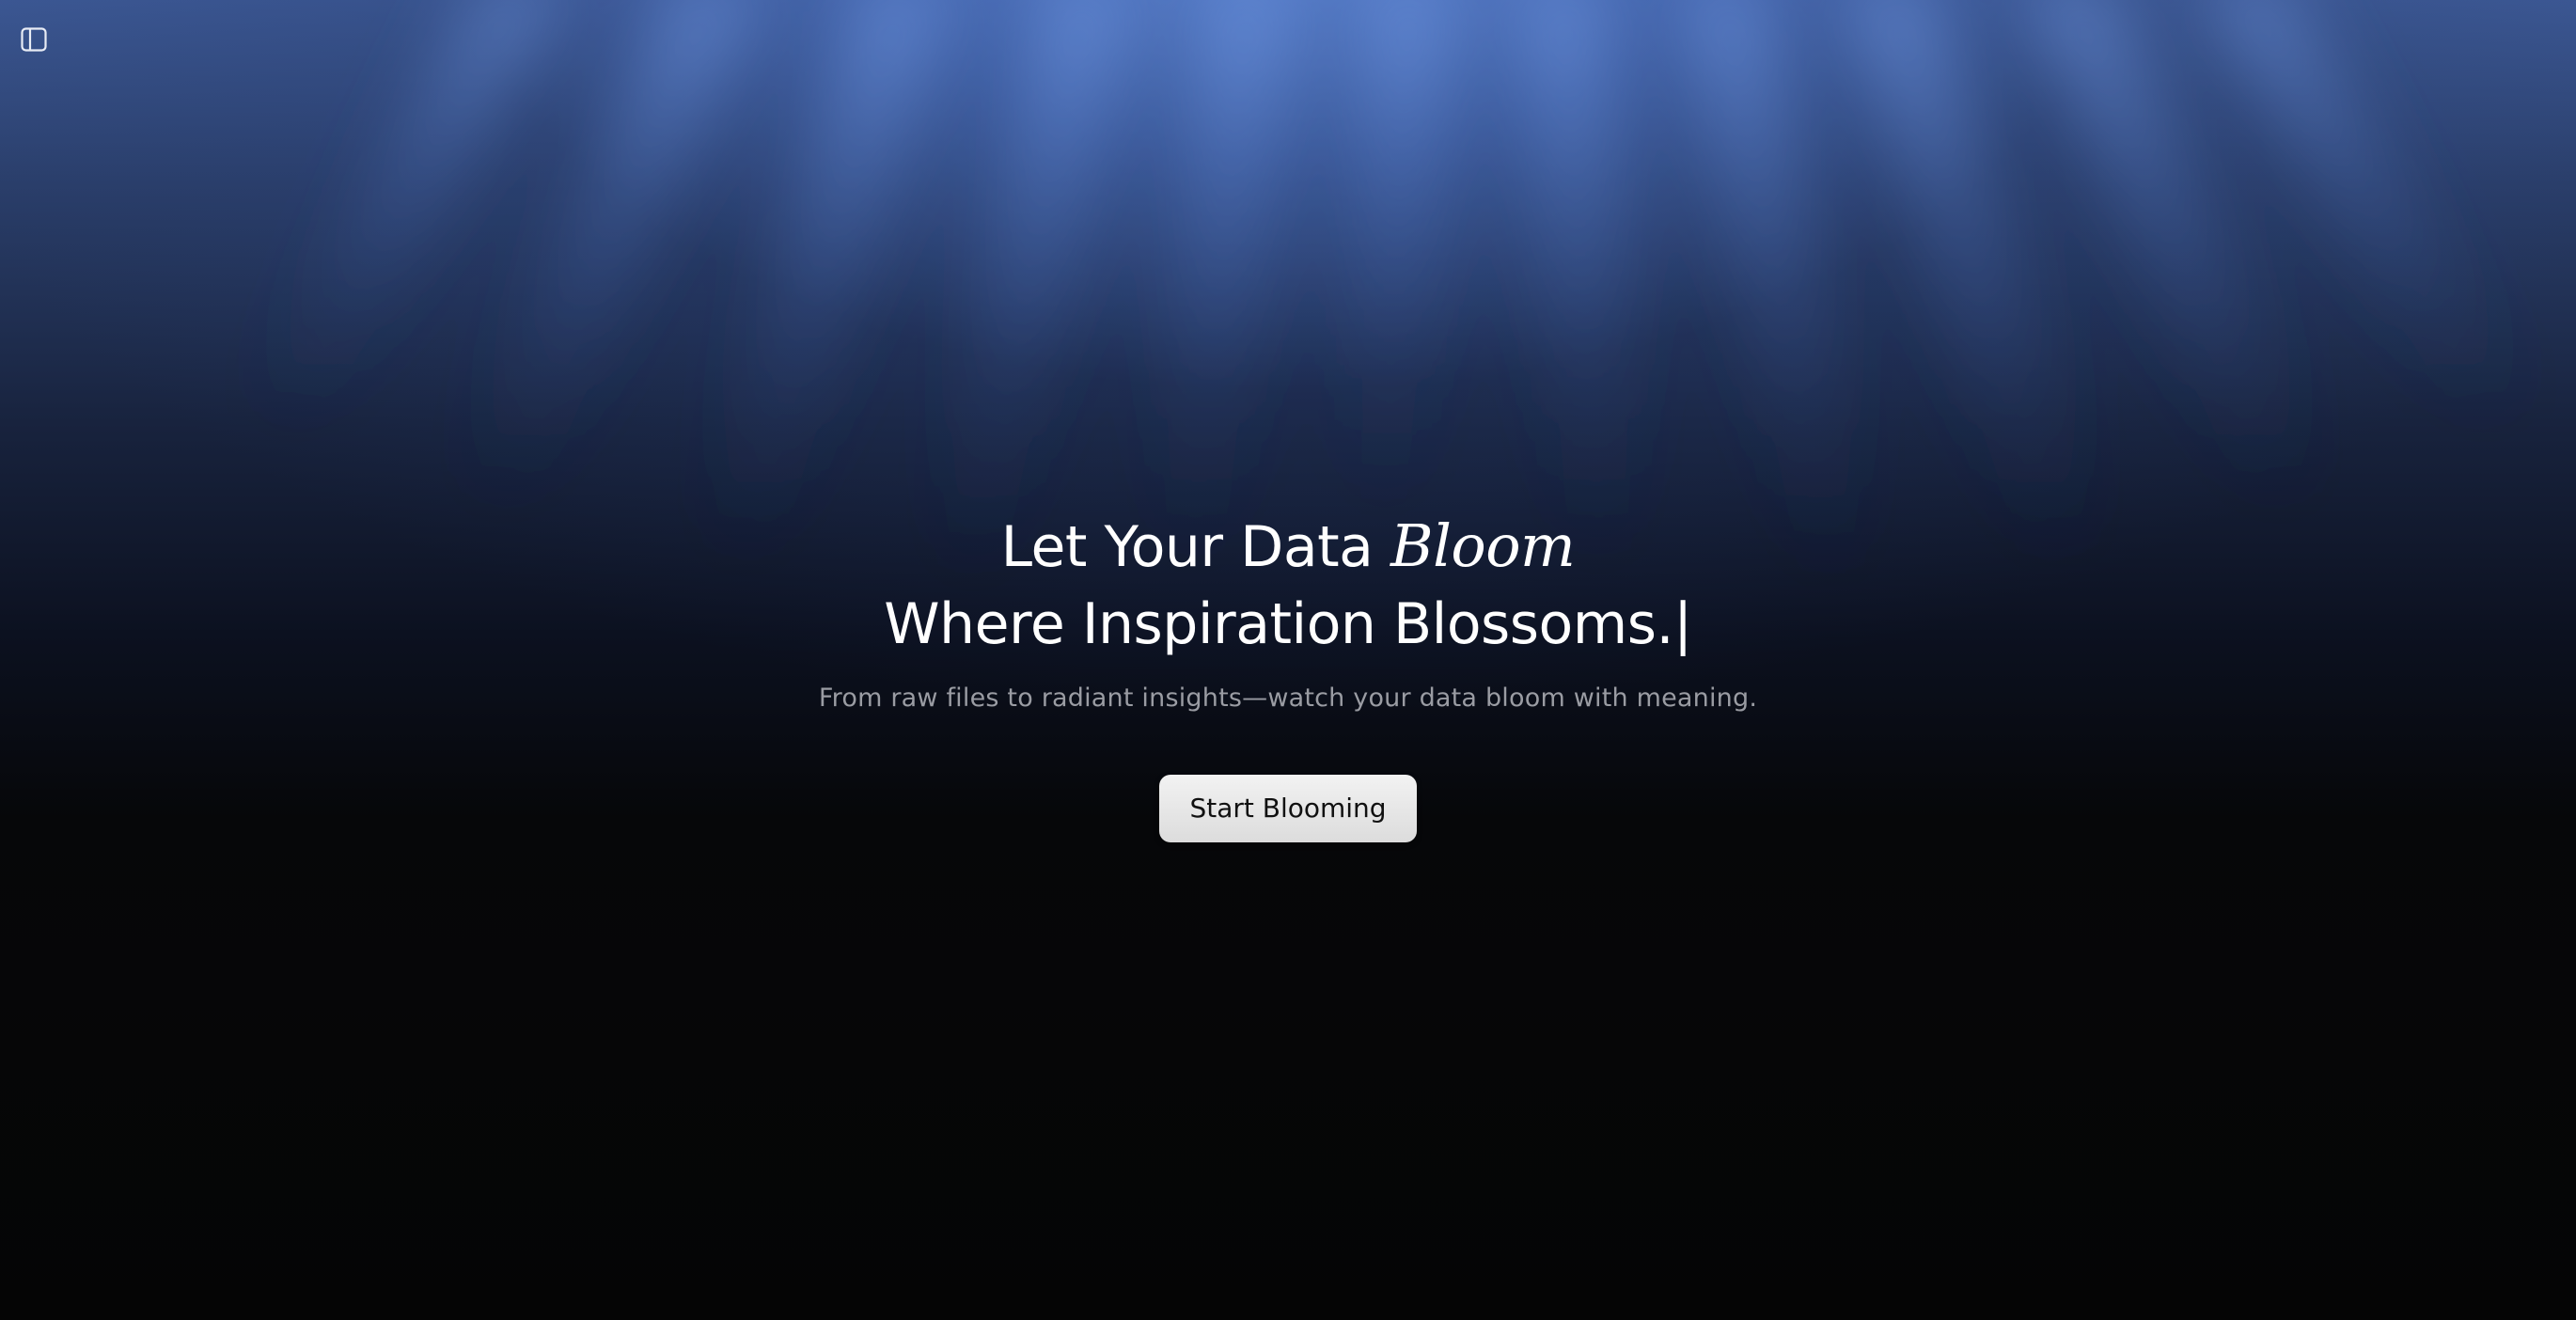 This screenshot has width=2576, height=1320. I want to click on sidebar-panel-icon, so click(34, 39).